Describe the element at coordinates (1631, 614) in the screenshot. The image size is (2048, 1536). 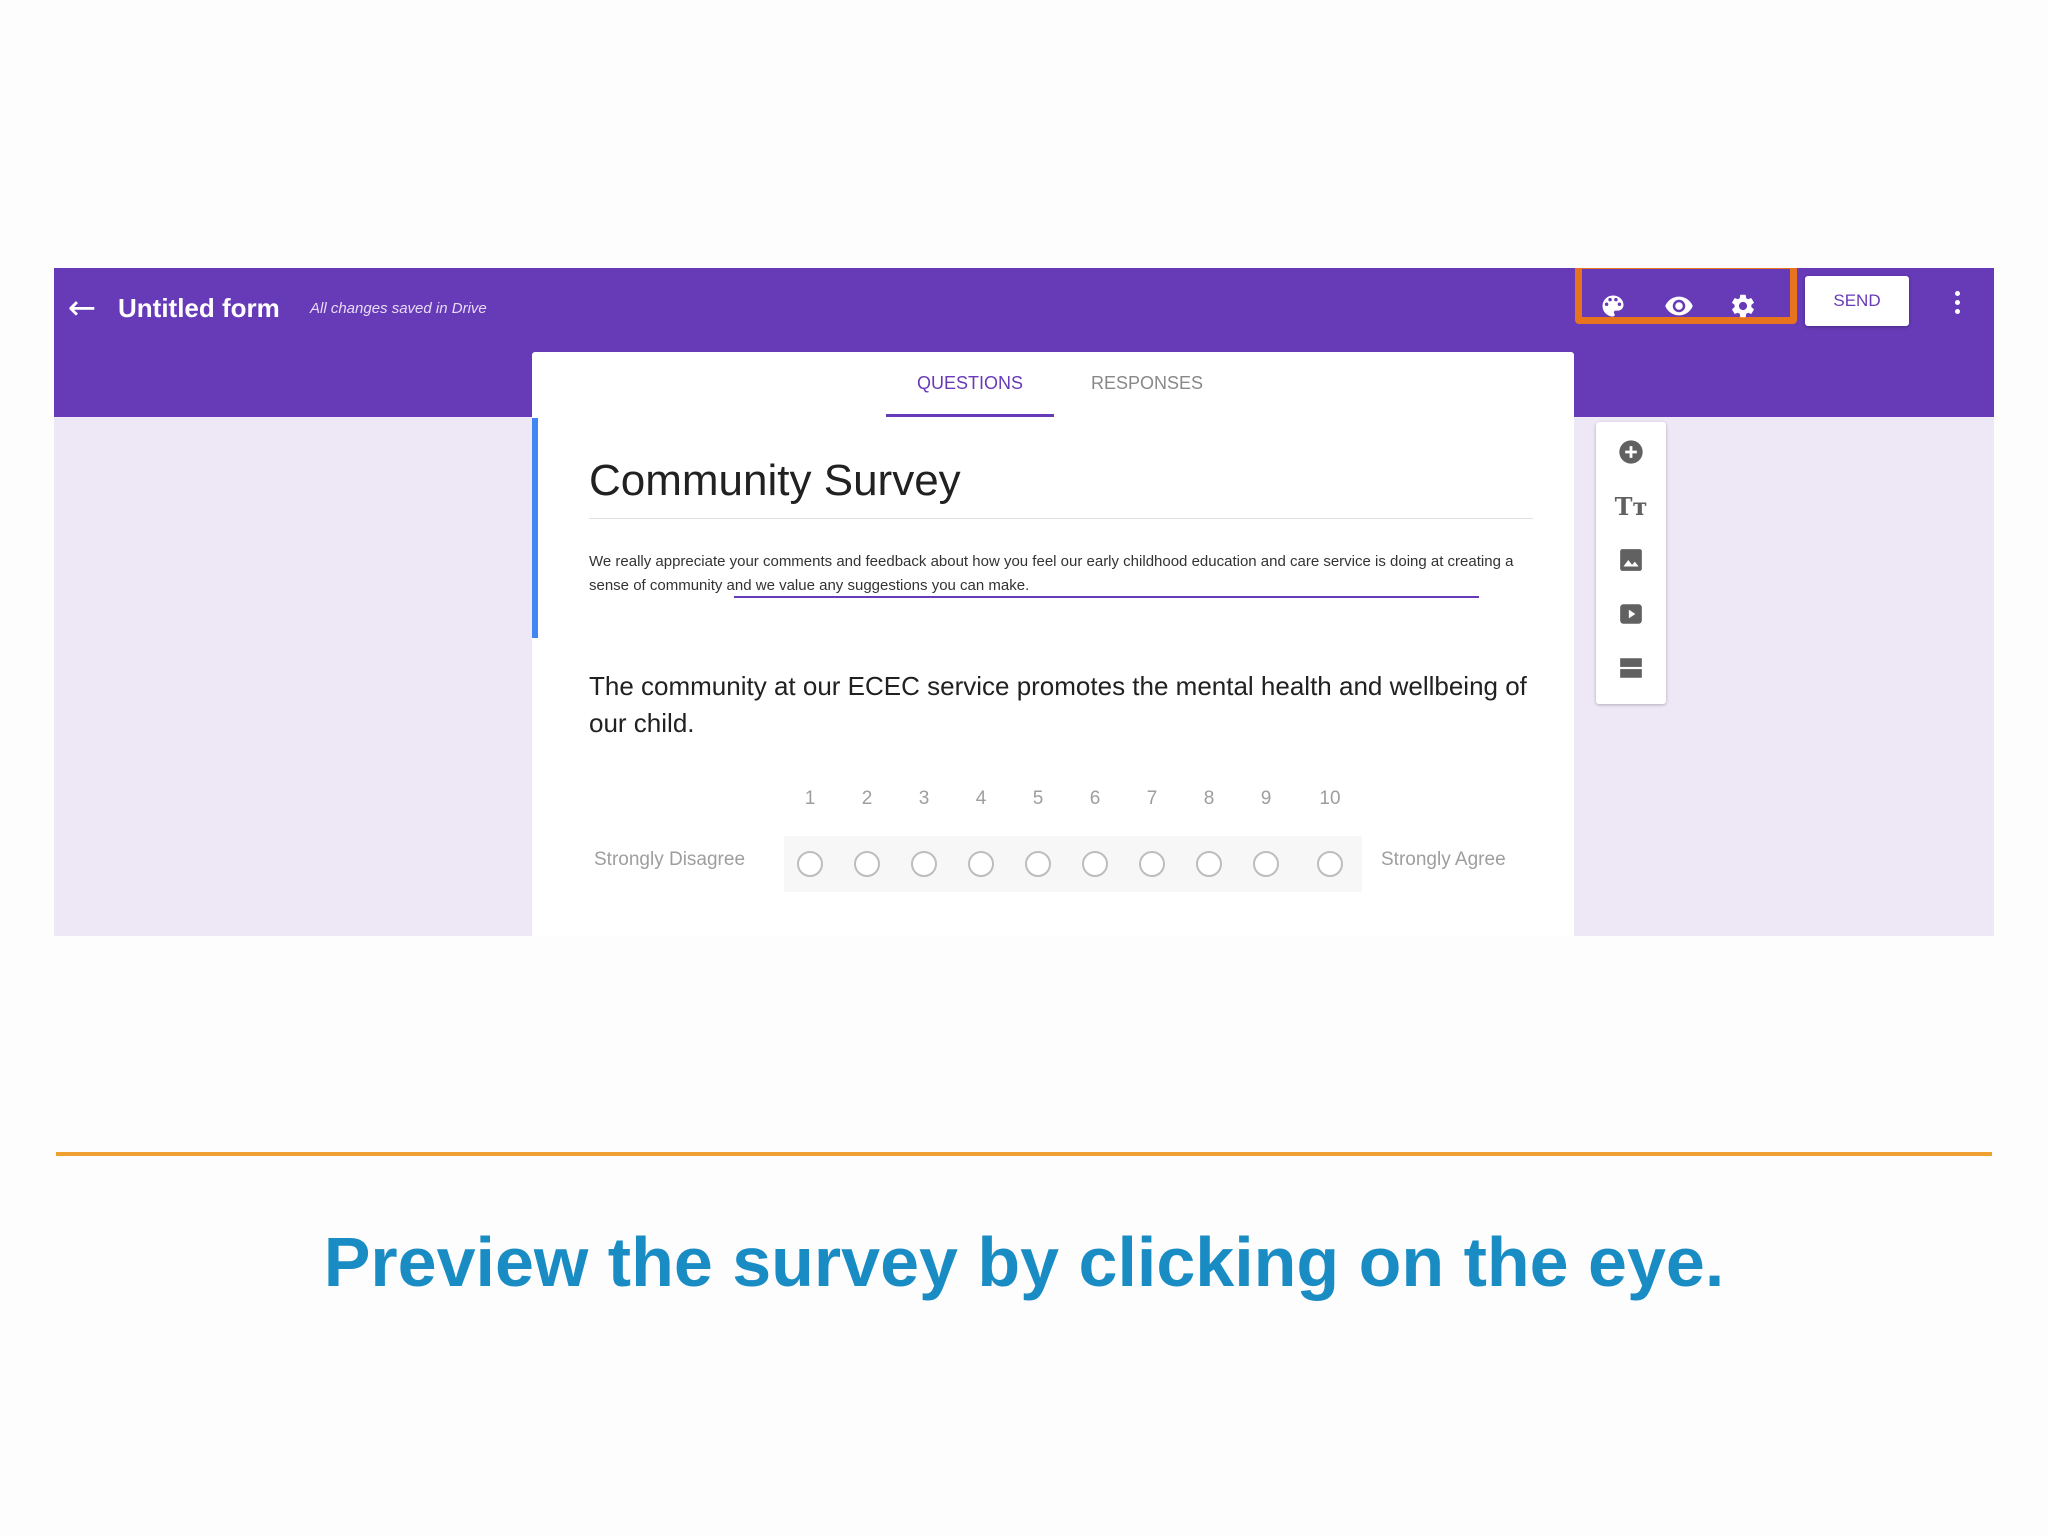
I see `video-icon` at that location.